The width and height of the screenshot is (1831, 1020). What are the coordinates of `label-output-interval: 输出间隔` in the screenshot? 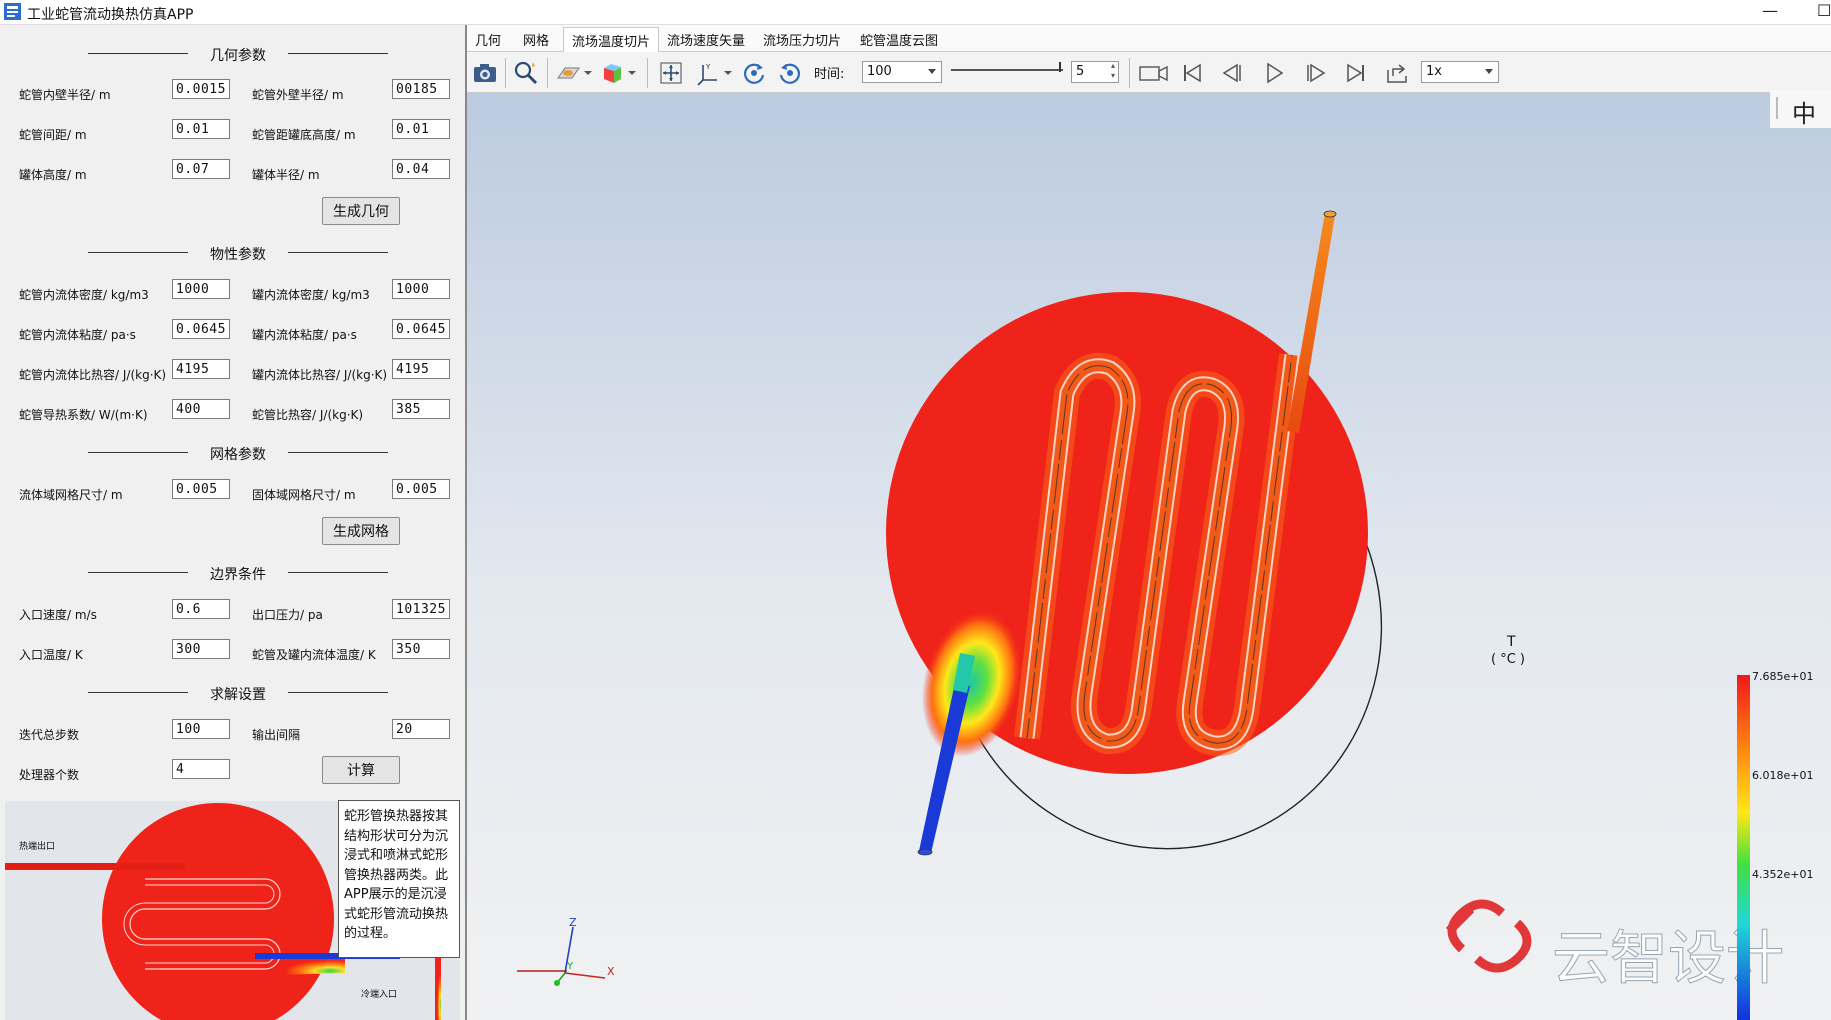 It's located at (276, 735).